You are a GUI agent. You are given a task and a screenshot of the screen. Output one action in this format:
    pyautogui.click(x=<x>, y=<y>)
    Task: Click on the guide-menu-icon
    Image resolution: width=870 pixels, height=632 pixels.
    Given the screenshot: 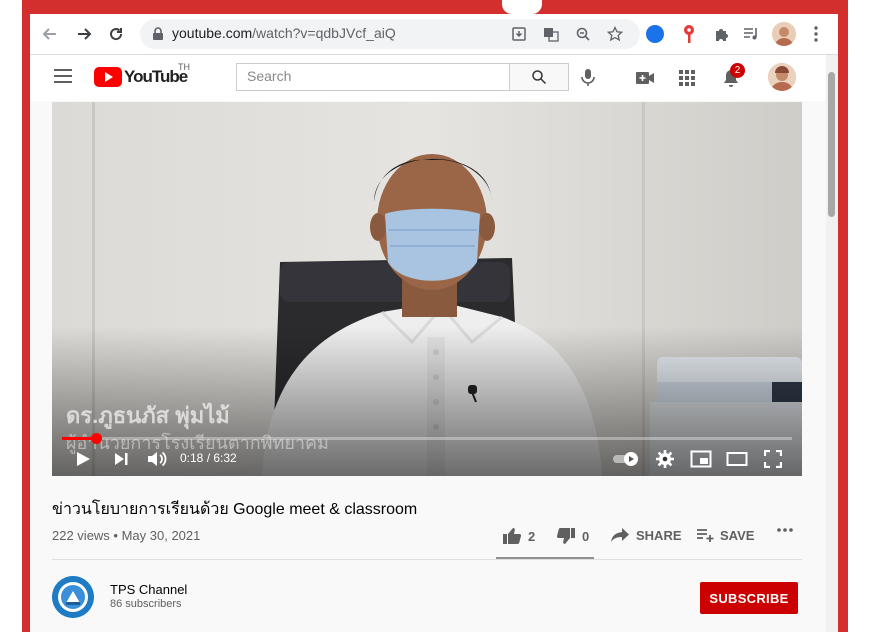 What is the action you would take?
    pyautogui.click(x=63, y=76)
    